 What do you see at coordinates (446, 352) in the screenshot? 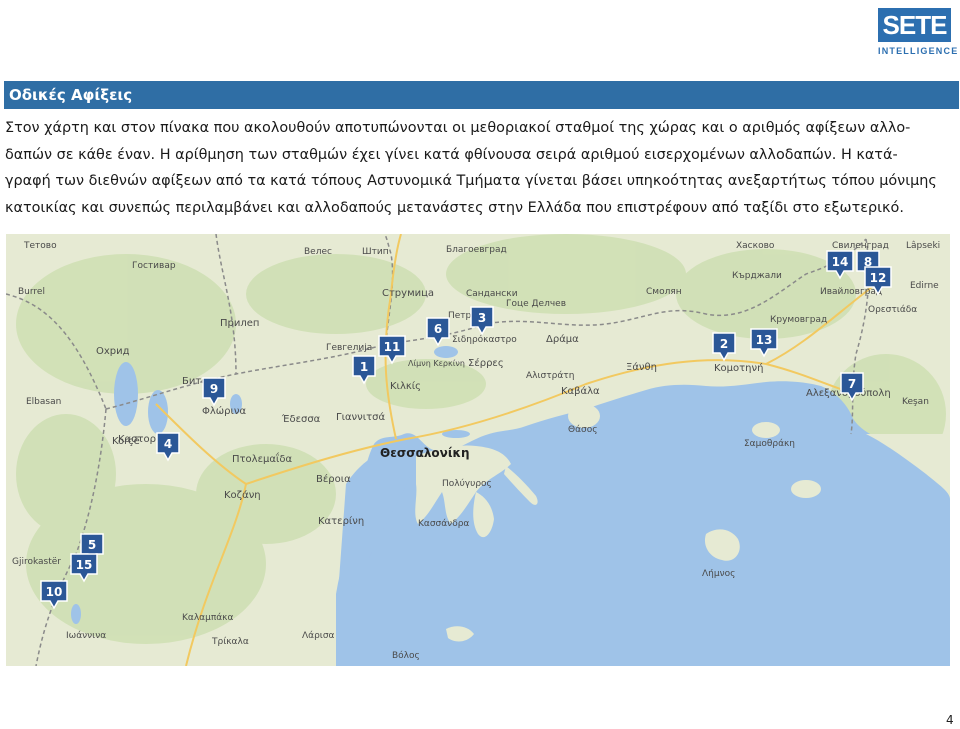
I see `lake-kerkini` at bounding box center [446, 352].